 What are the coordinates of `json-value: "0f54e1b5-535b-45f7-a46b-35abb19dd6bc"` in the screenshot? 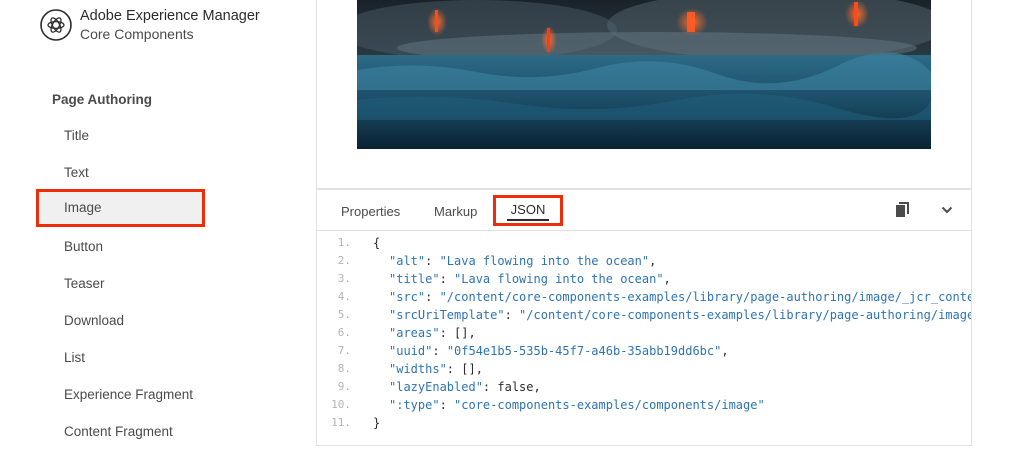 It's located at (584, 351).